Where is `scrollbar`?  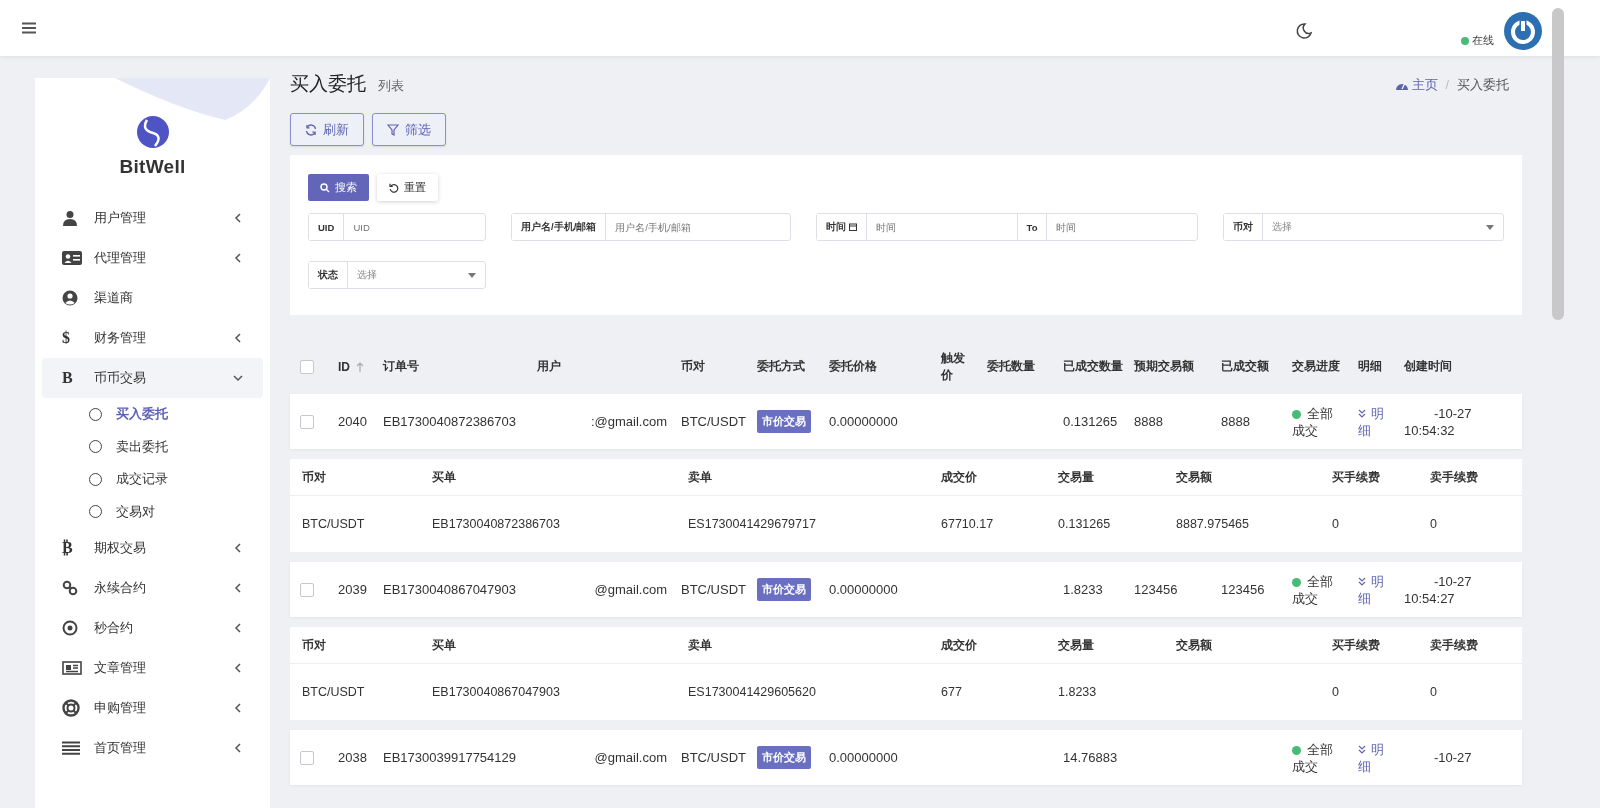
scrollbar is located at coordinates (1558, 164).